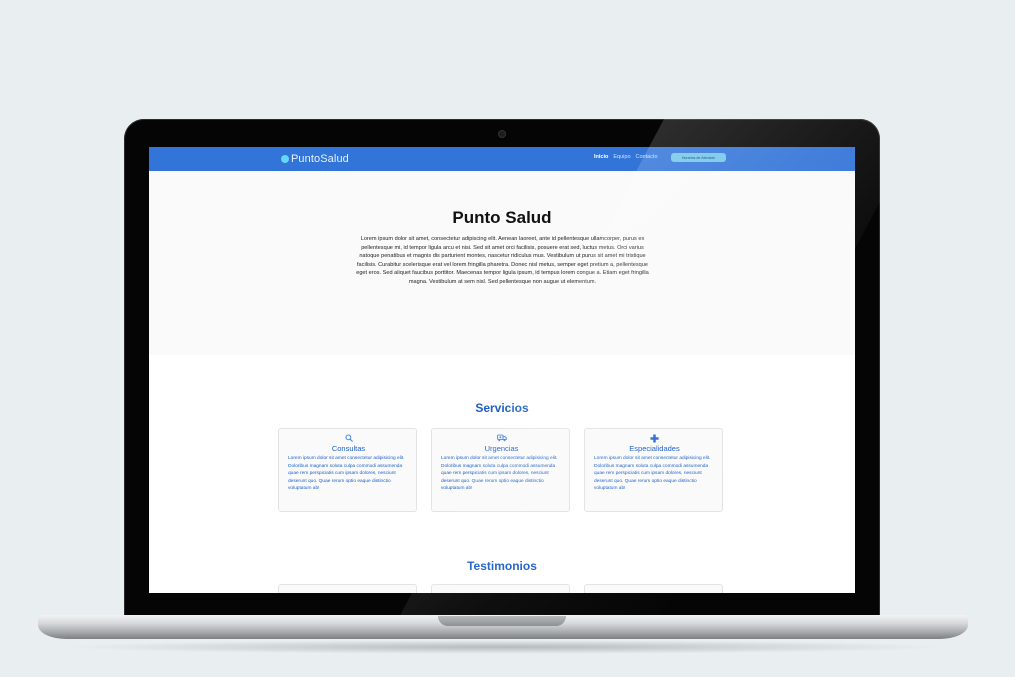  I want to click on laptop-shadow, so click(505, 647).